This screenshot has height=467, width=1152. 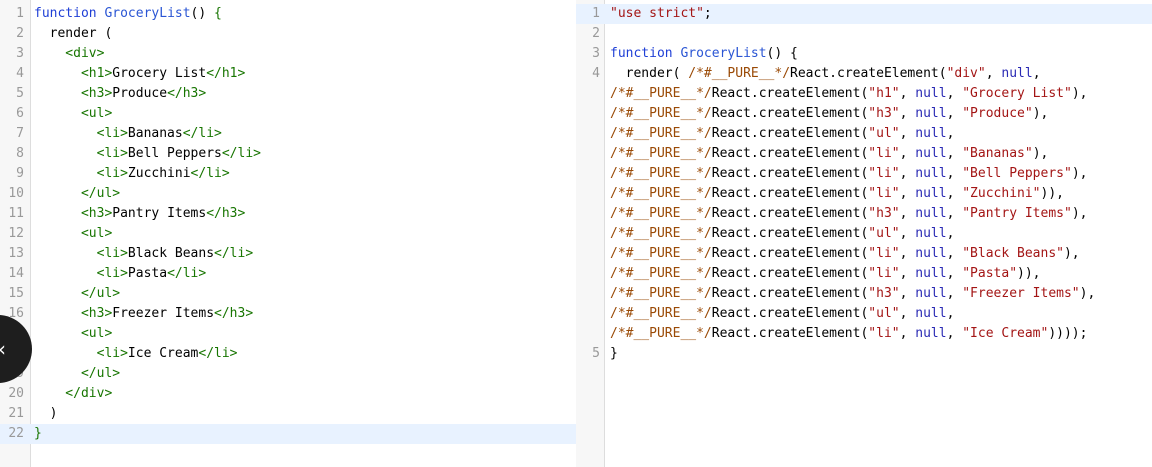 I want to click on code-token: Grocery List, so click(x=159, y=73).